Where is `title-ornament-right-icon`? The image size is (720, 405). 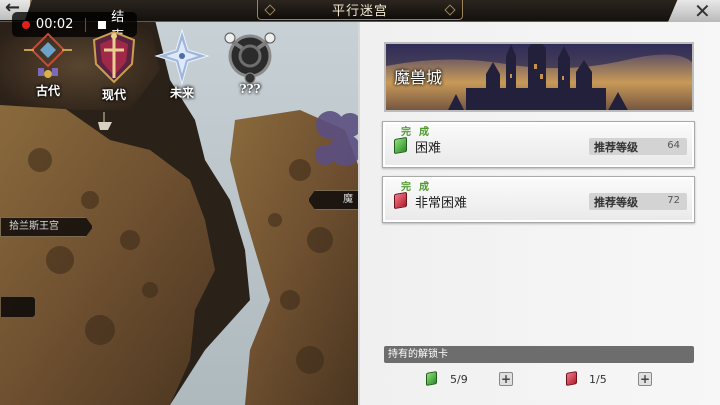 title-ornament-right-icon is located at coordinates (450, 10).